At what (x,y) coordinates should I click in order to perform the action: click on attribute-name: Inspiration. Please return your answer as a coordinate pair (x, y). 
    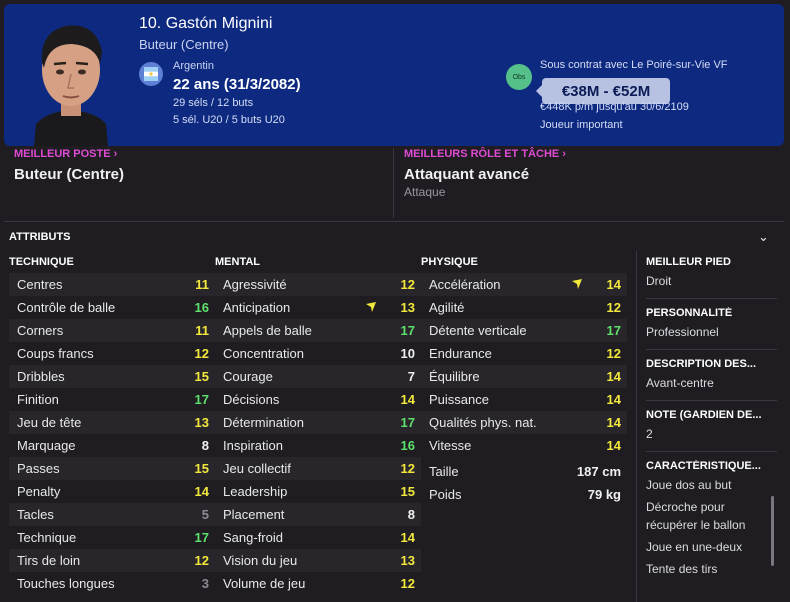
    Looking at the image, I should click on (253, 445).